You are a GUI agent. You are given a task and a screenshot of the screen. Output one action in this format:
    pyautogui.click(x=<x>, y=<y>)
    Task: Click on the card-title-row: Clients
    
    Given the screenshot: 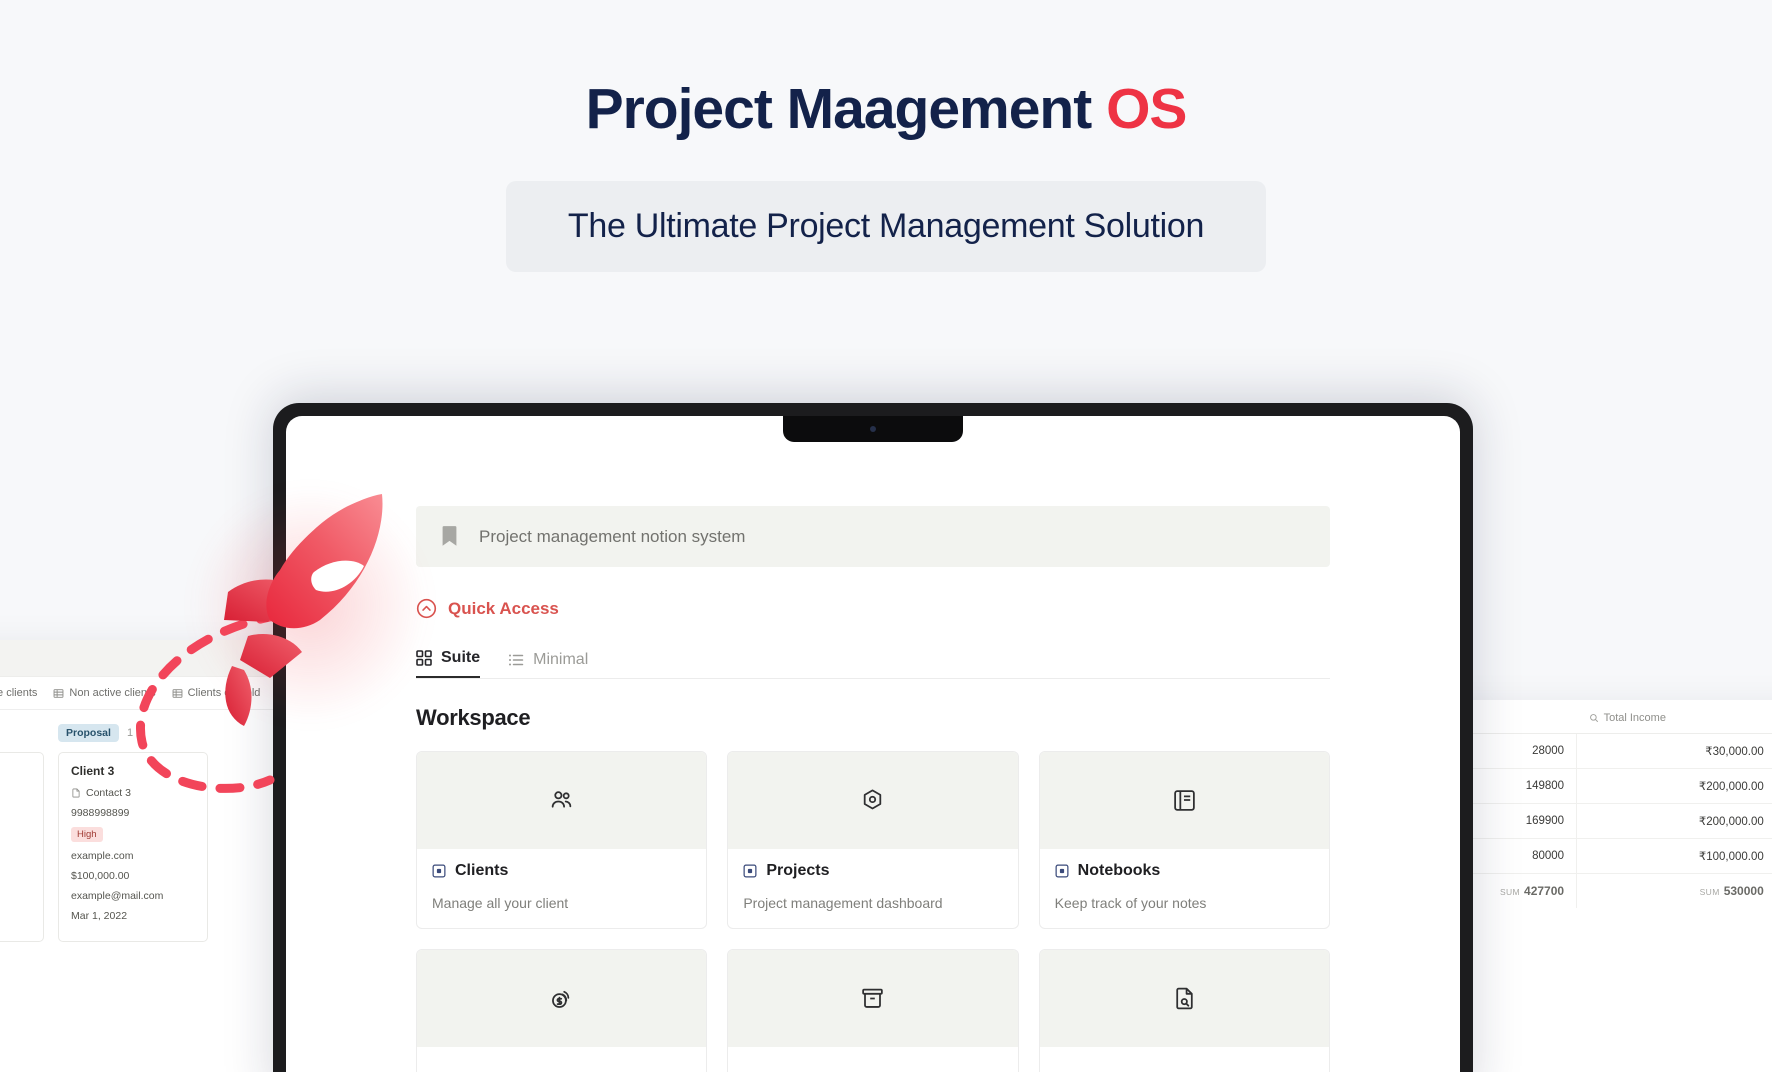 What is the action you would take?
    pyautogui.click(x=561, y=871)
    